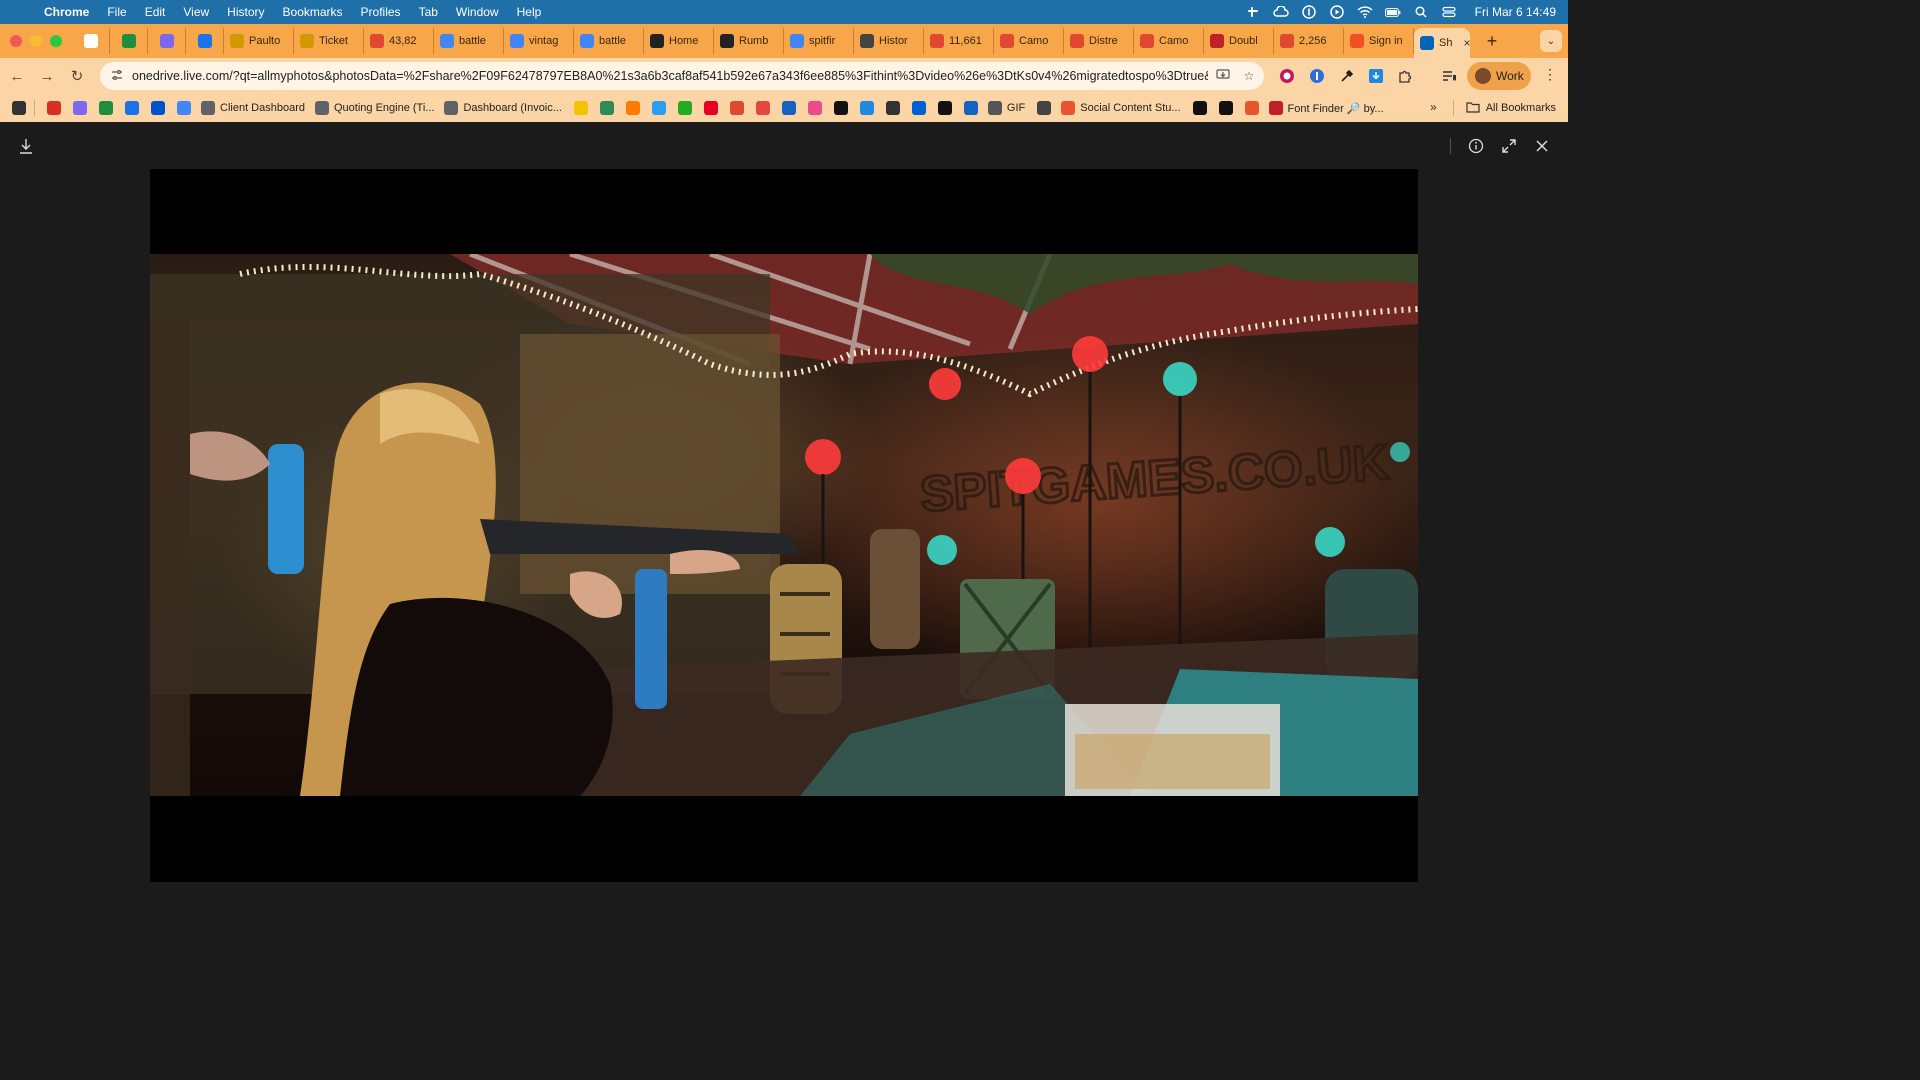 The width and height of the screenshot is (1920, 1080). I want to click on control-center-icon, so click(1449, 12).